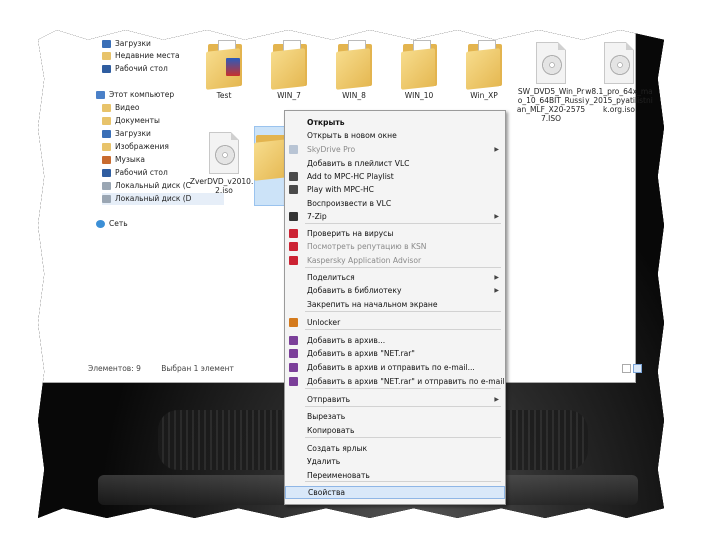 This screenshot has width=704, height=544. Describe the element at coordinates (395, 122) in the screenshot. I see `menu-item: Открыть` at that location.